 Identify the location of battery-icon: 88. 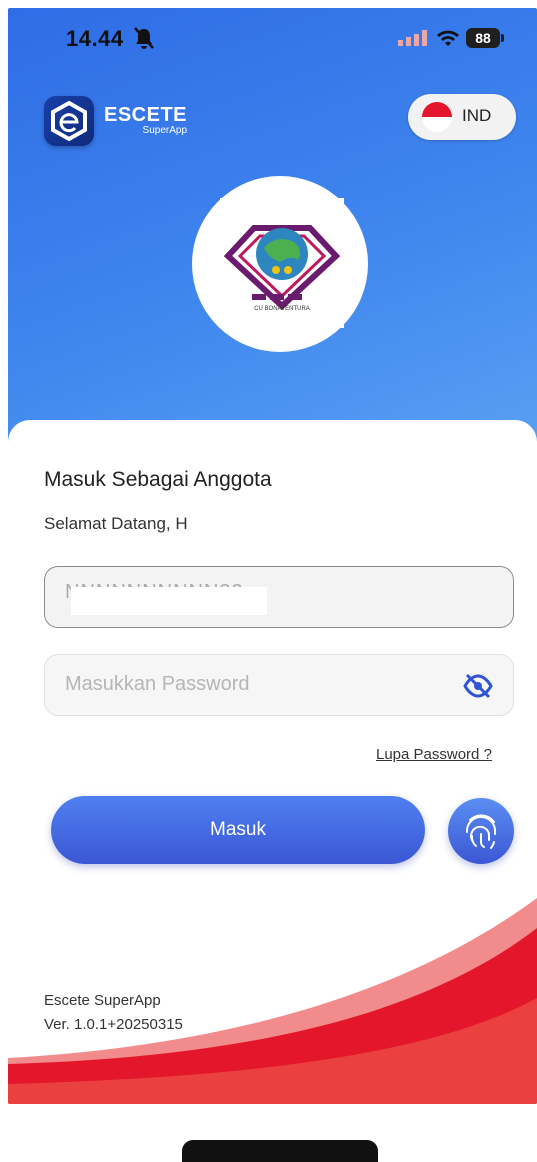
(483, 38).